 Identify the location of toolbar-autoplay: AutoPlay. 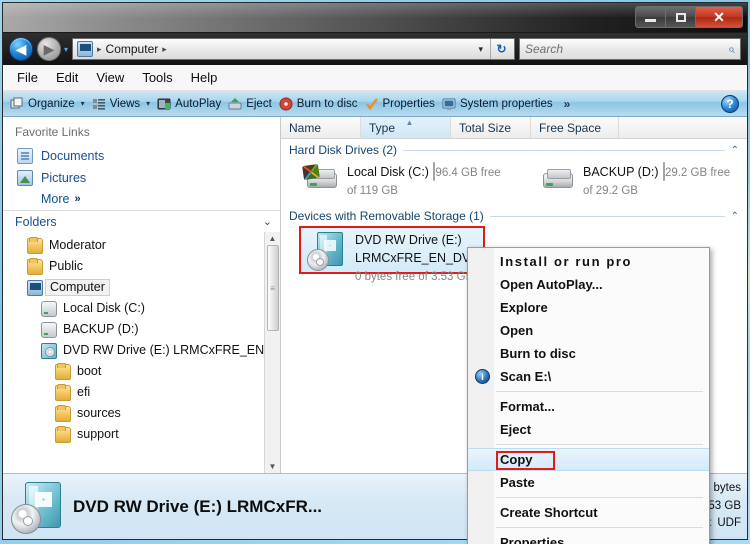
(189, 104).